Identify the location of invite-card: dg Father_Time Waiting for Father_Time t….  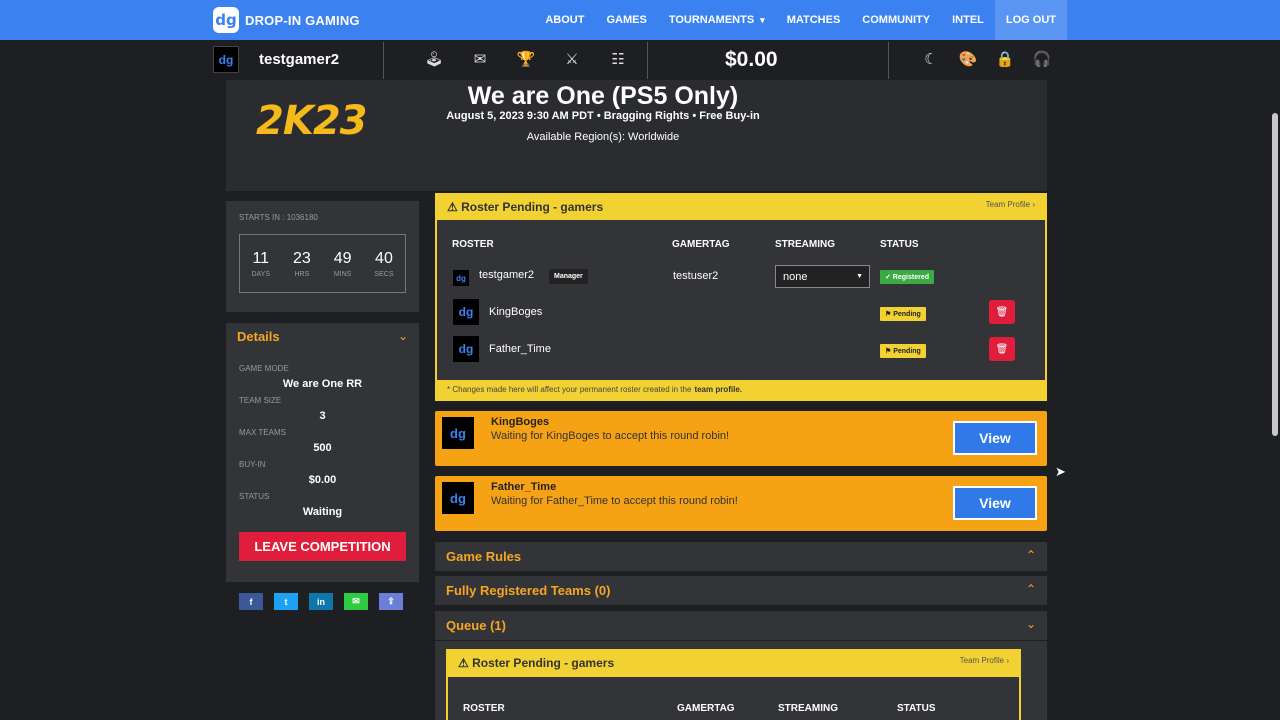
(741, 503).